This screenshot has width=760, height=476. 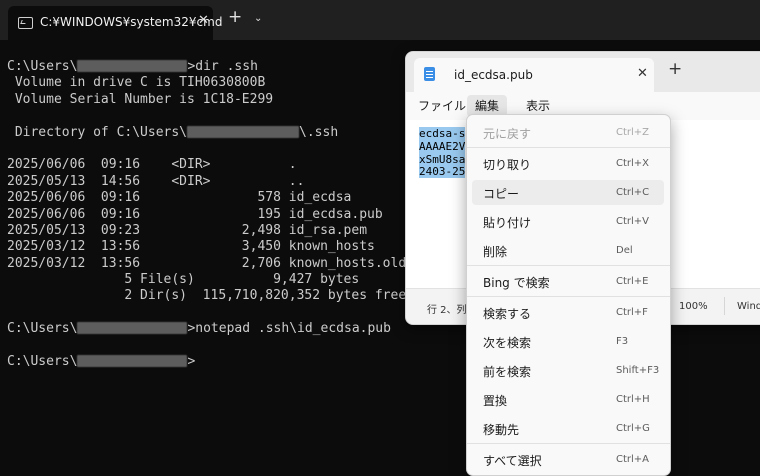 I want to click on context-menu-item: 検索する Ctrl+F, so click(x=568, y=312).